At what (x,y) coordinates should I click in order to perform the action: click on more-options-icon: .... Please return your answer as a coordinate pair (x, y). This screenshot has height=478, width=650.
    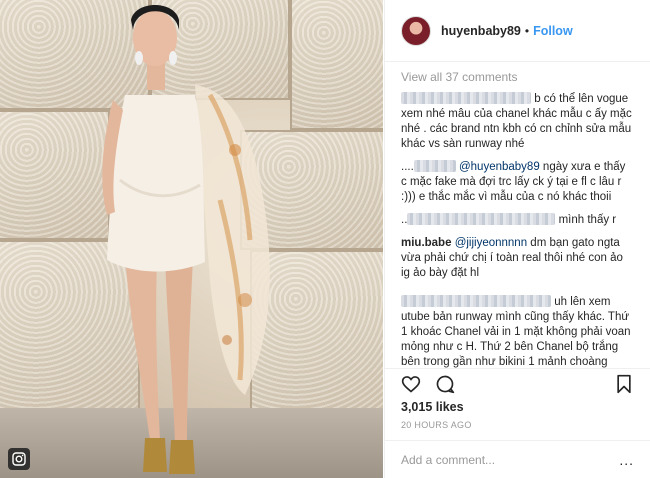
    Looking at the image, I should click on (623, 460).